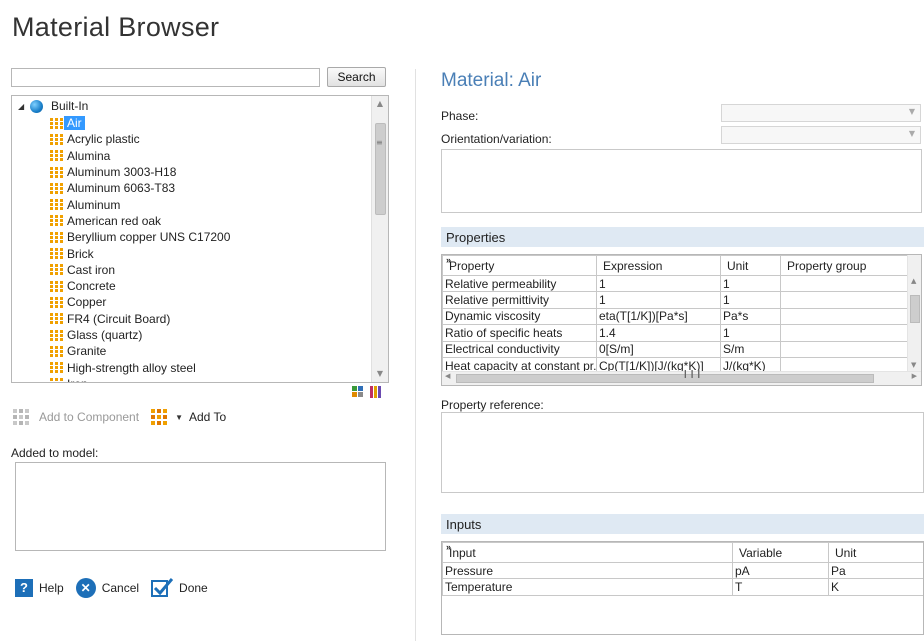 The image size is (924, 641). I want to click on table-cell: Pa, so click(875, 570).